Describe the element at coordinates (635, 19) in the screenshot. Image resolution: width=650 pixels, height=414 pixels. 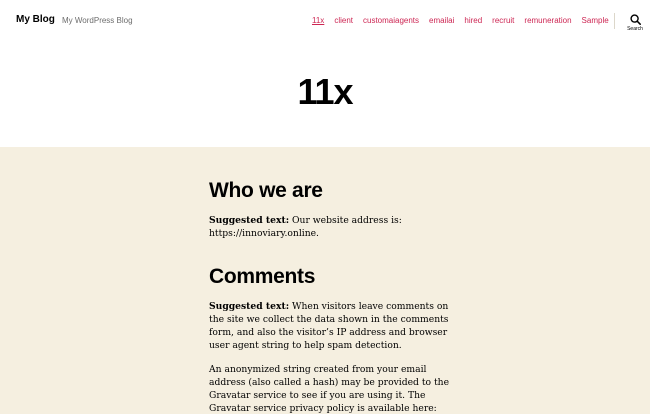
I see `search-icon` at that location.